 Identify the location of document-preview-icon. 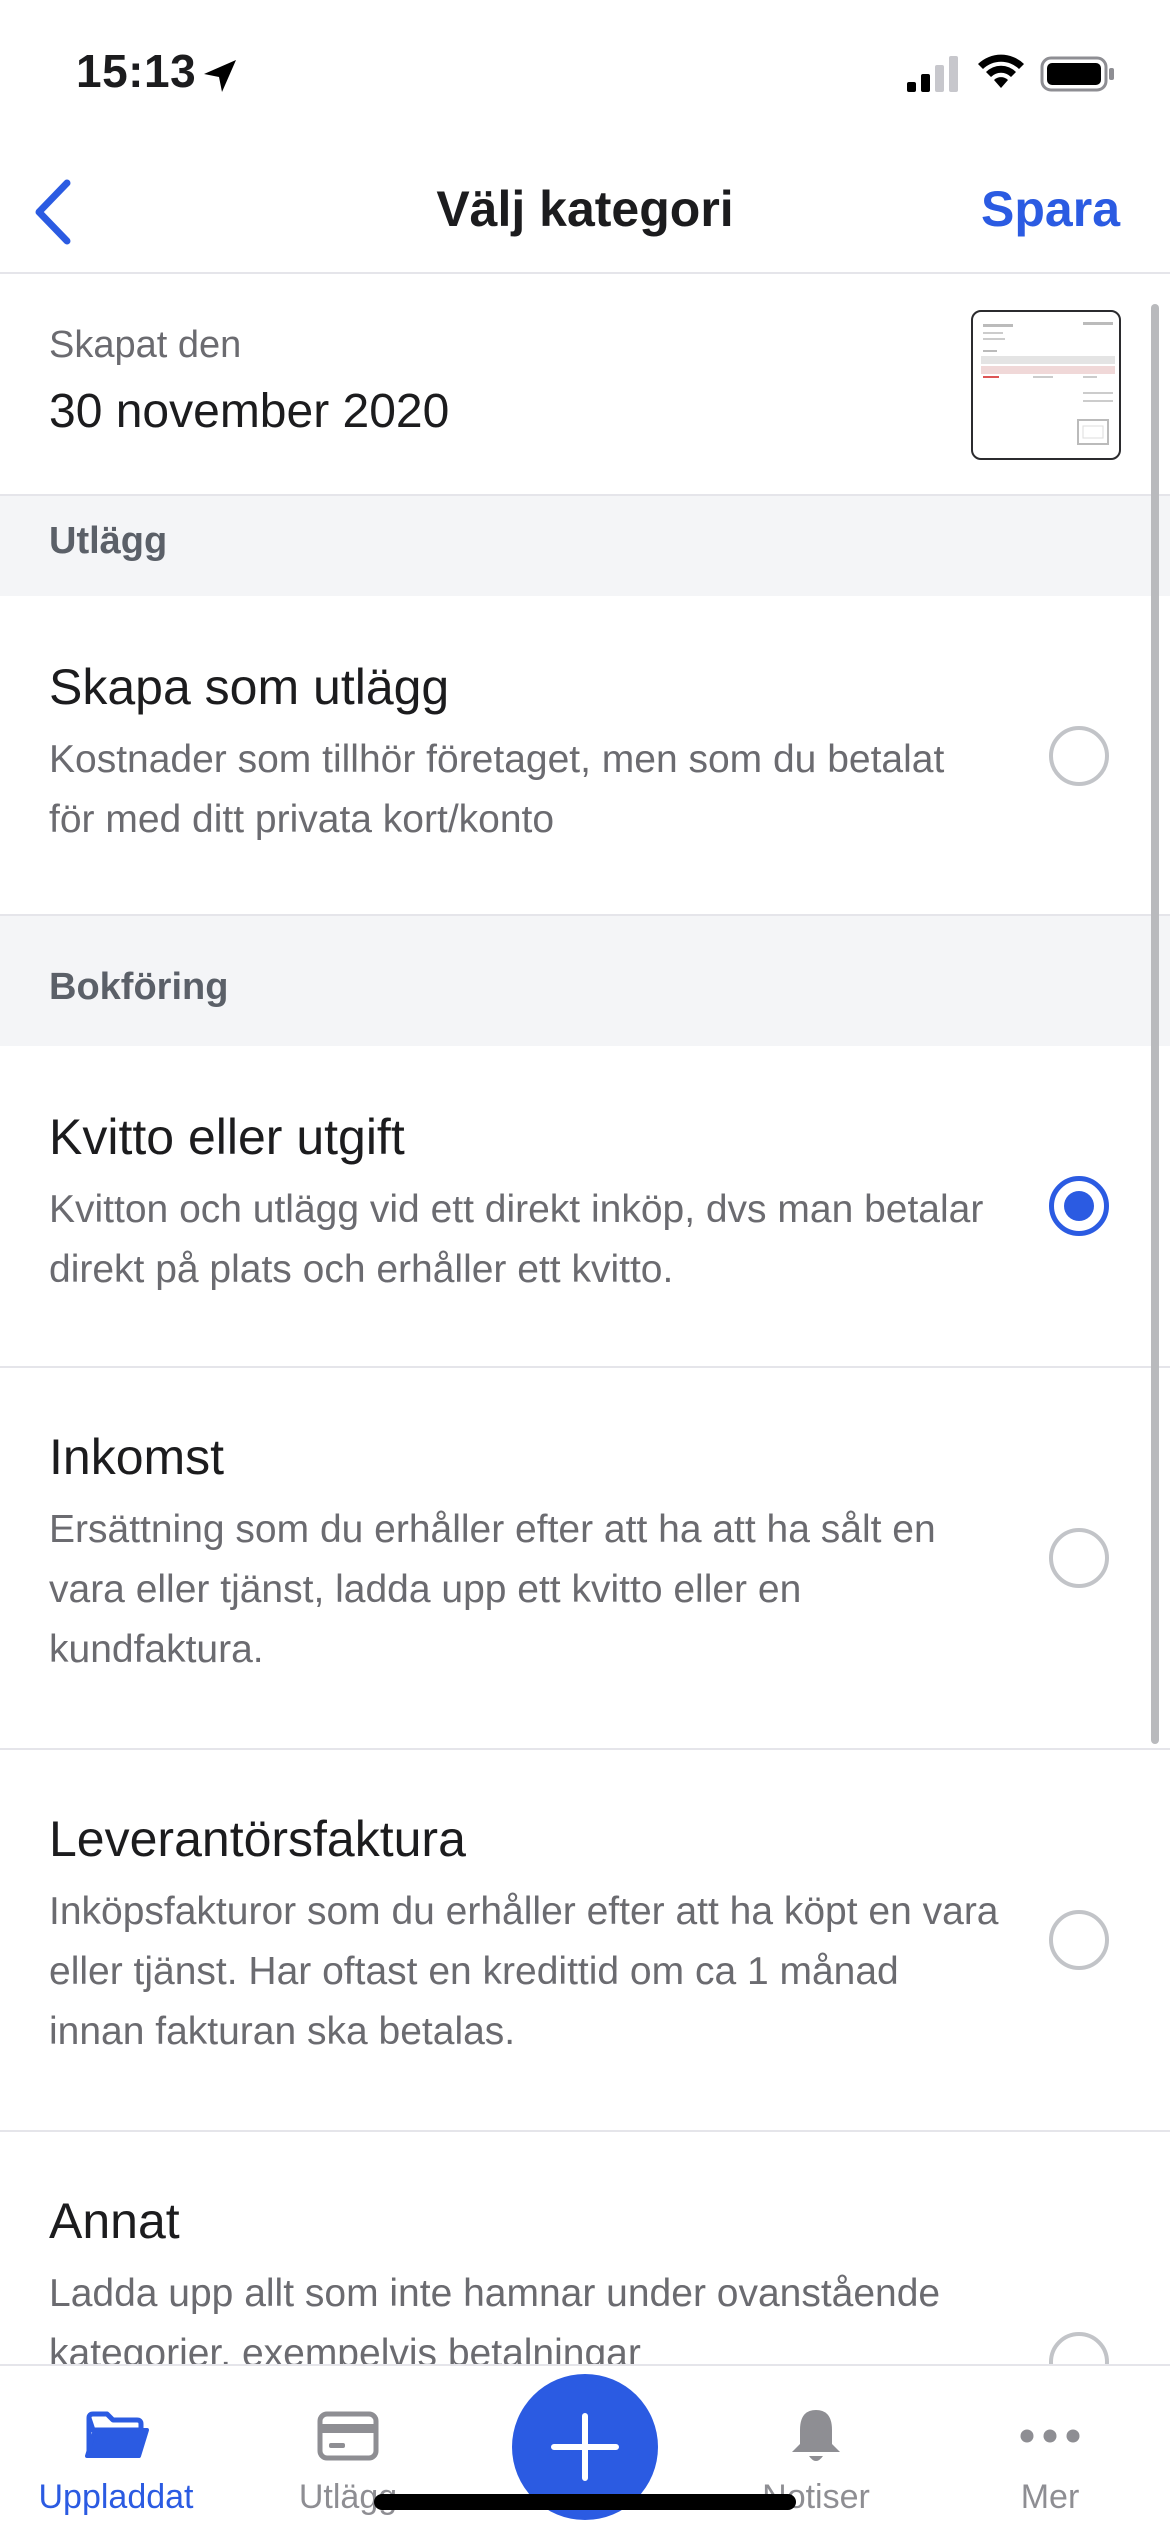
(1048, 383).